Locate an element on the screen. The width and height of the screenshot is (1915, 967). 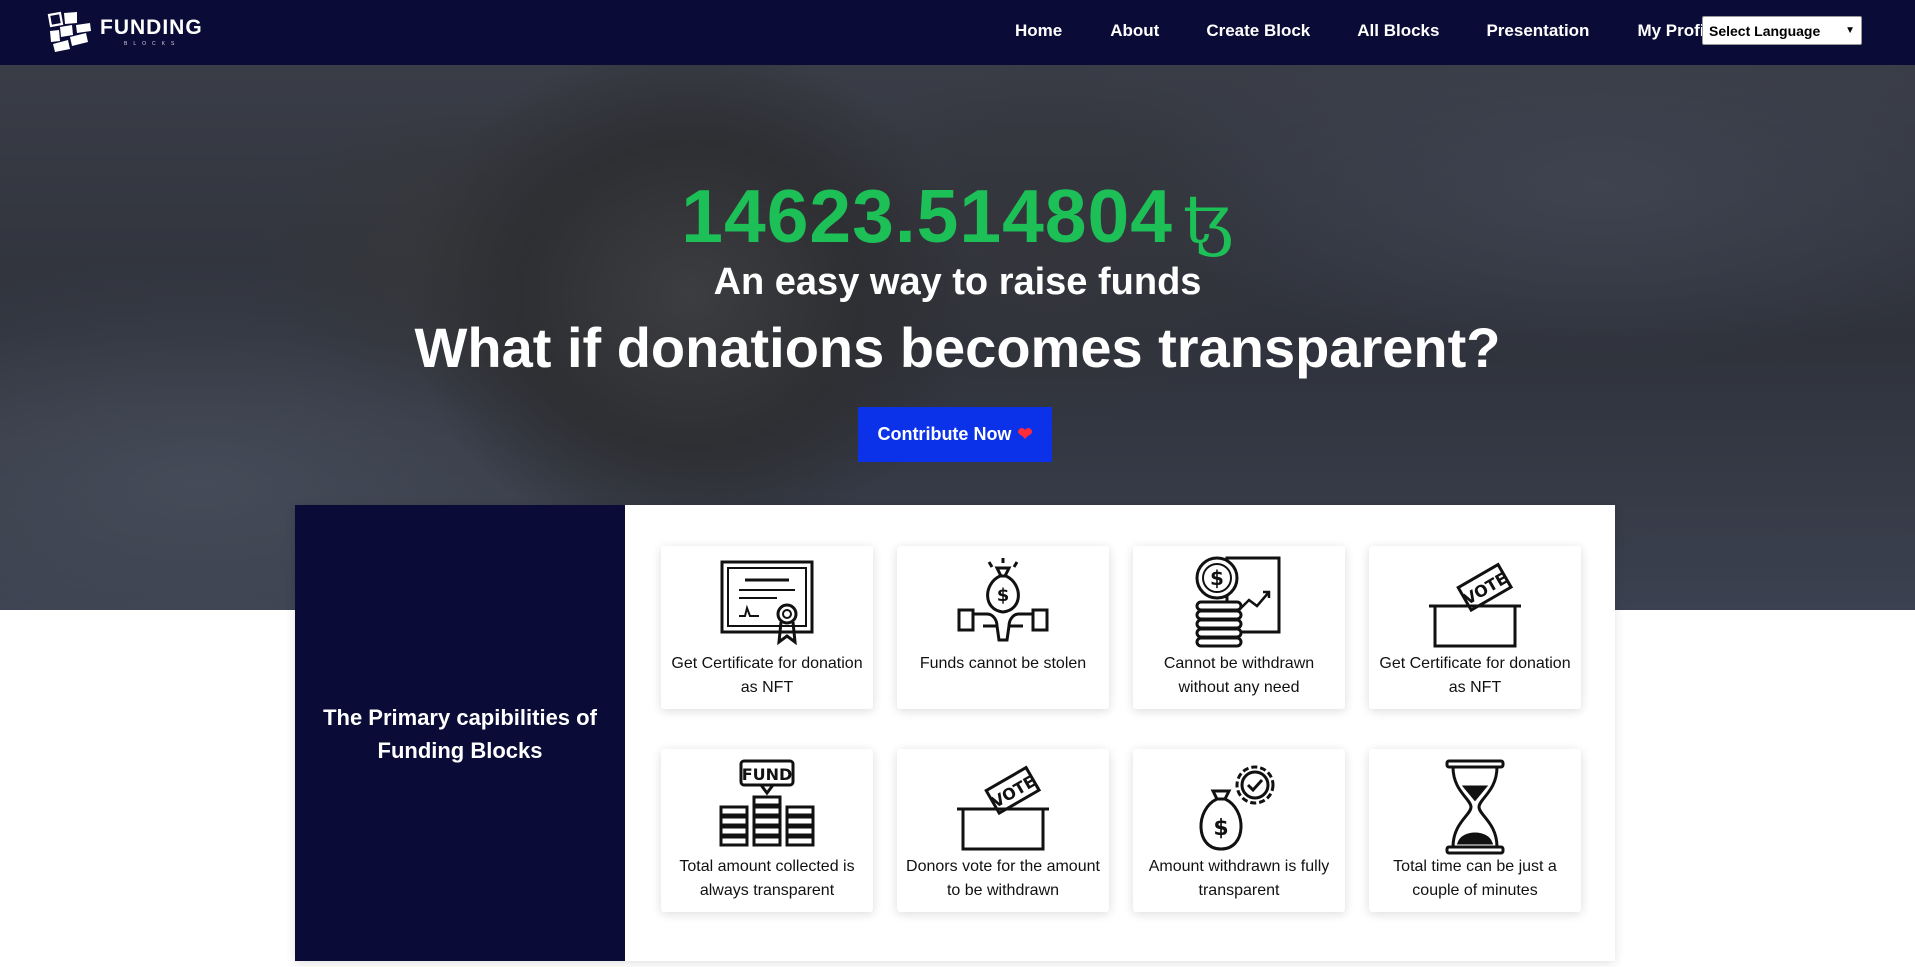
language-select-value: Select Language is located at coordinates (1765, 30).